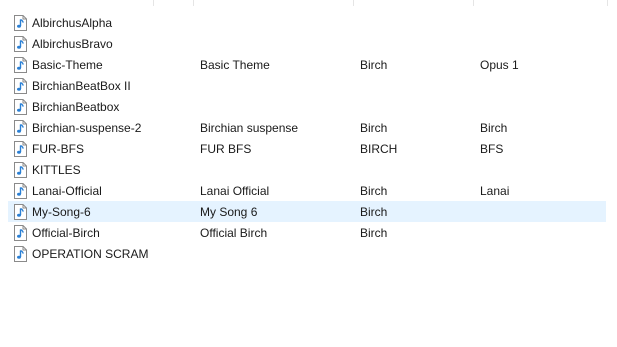 This screenshot has height=347, width=617. What do you see at coordinates (235, 65) in the screenshot?
I see `file-title: Basic Theme` at bounding box center [235, 65].